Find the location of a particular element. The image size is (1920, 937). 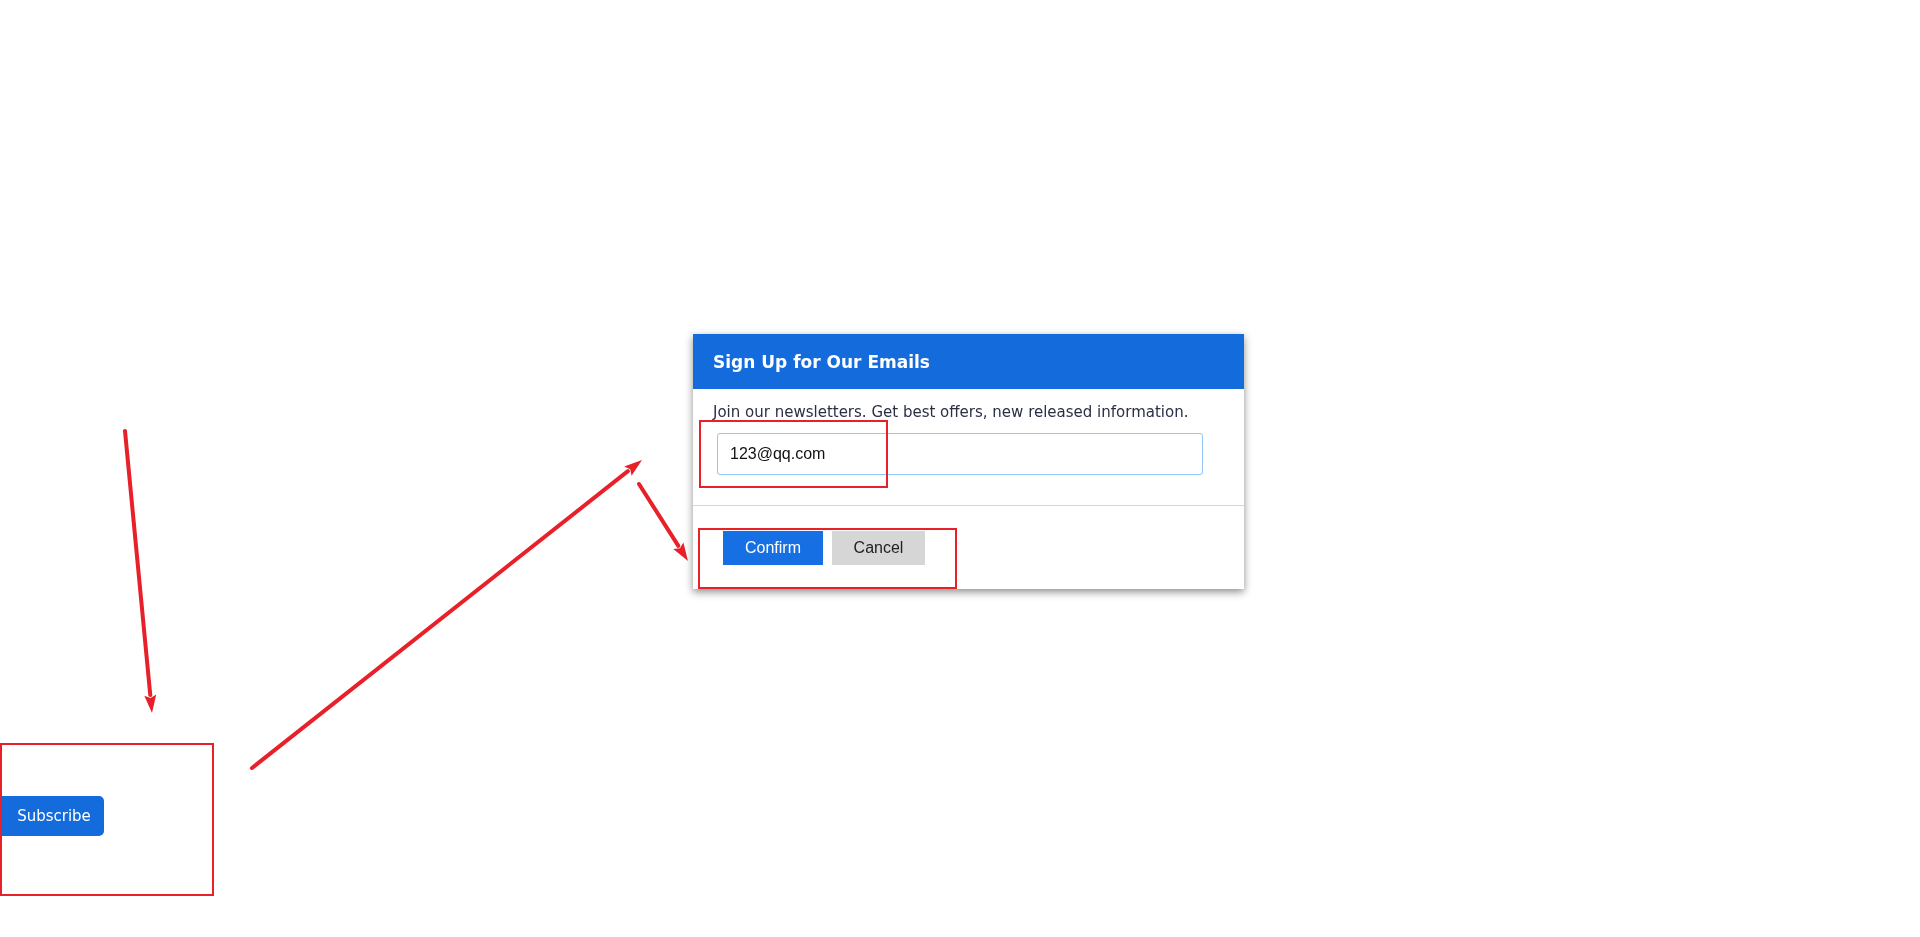

confirm-button: Confirm is located at coordinates (773, 548).